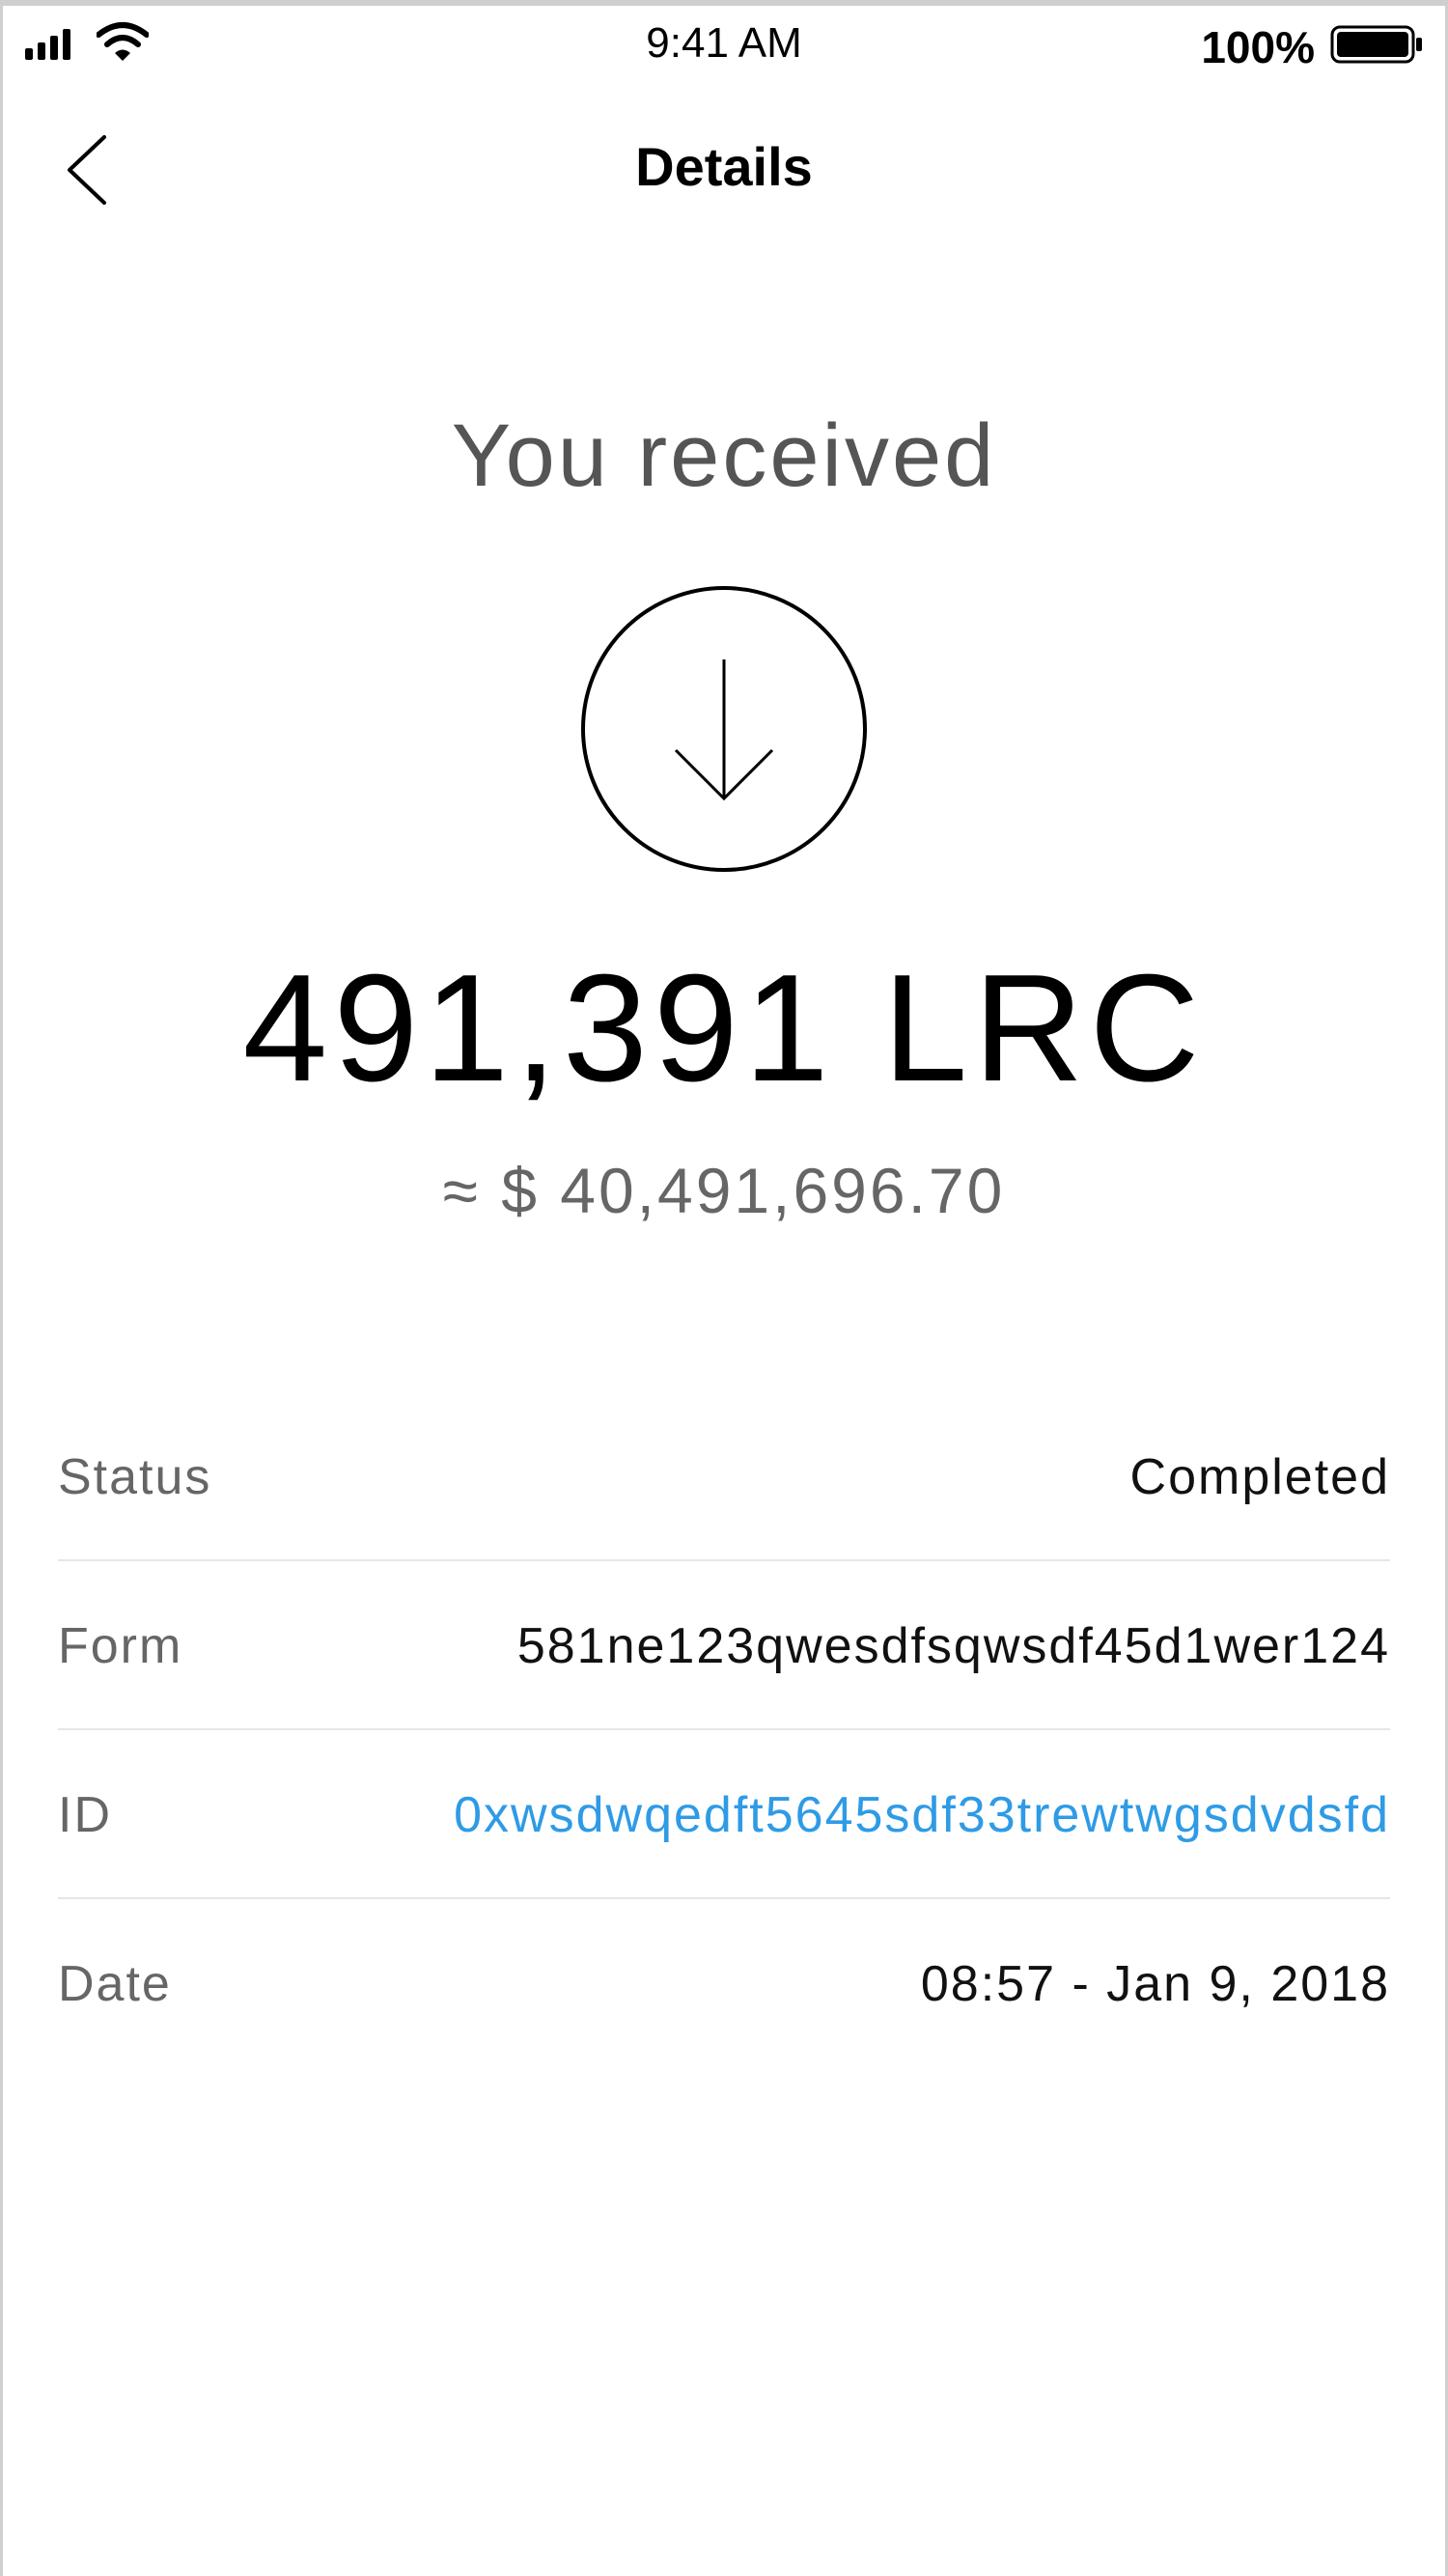  What do you see at coordinates (724, 1191) in the screenshot?
I see `fiat-value: ≈ $ 40,491,696.70` at bounding box center [724, 1191].